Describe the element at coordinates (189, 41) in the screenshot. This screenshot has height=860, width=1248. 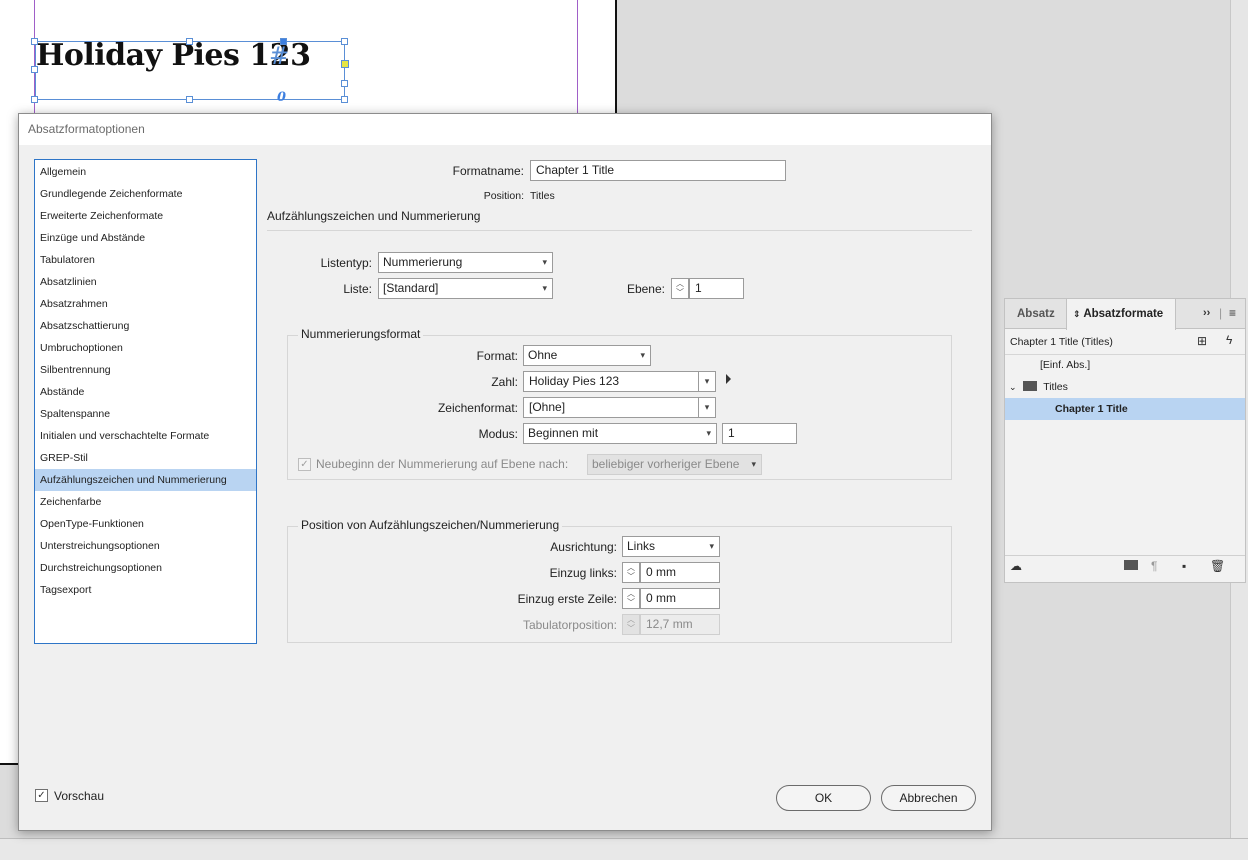
I see `frame-handle-top-center` at that location.